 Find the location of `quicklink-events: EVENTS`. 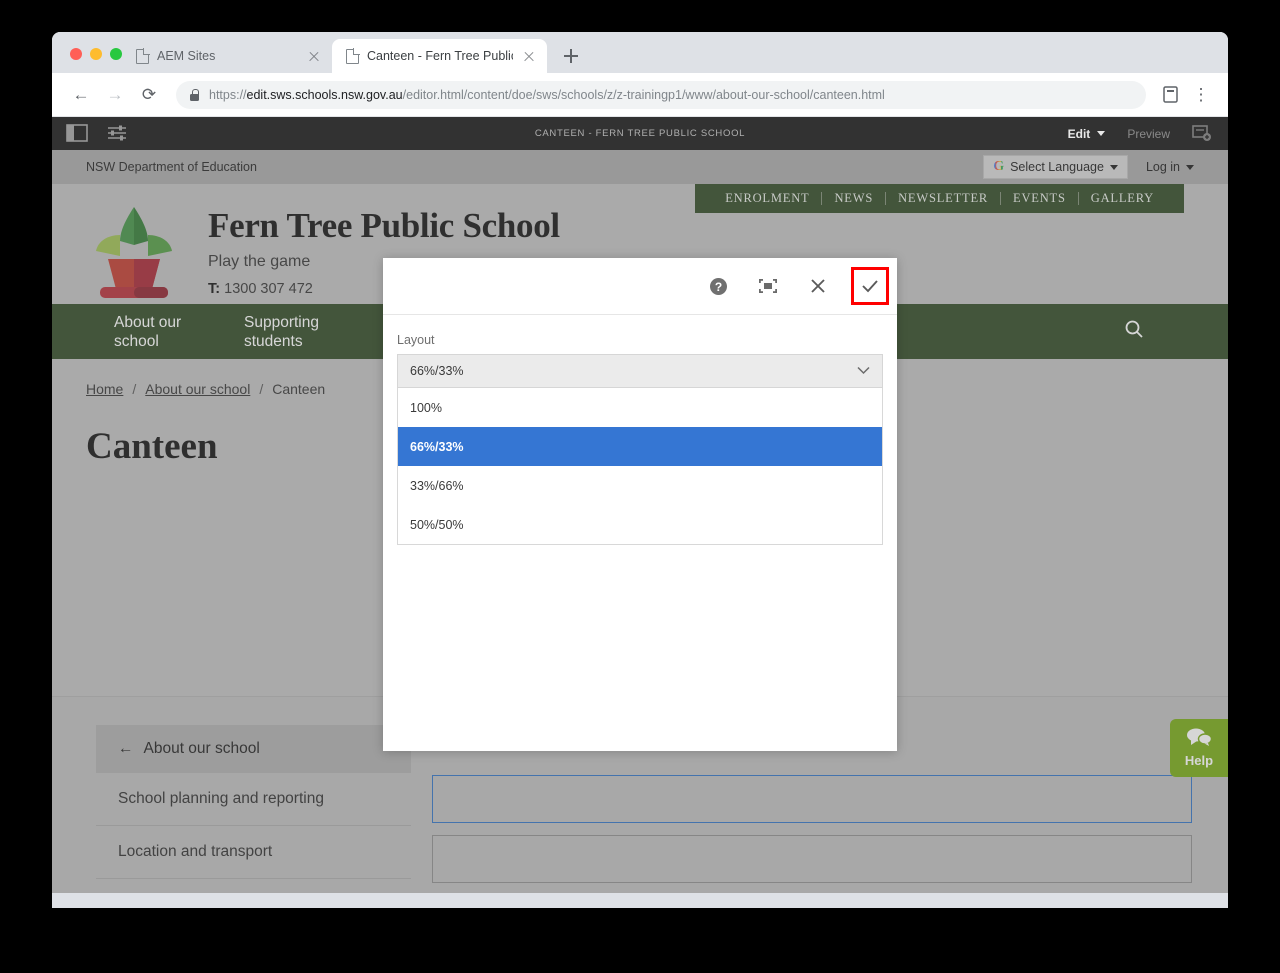

quicklink-events: EVENTS is located at coordinates (1039, 198).